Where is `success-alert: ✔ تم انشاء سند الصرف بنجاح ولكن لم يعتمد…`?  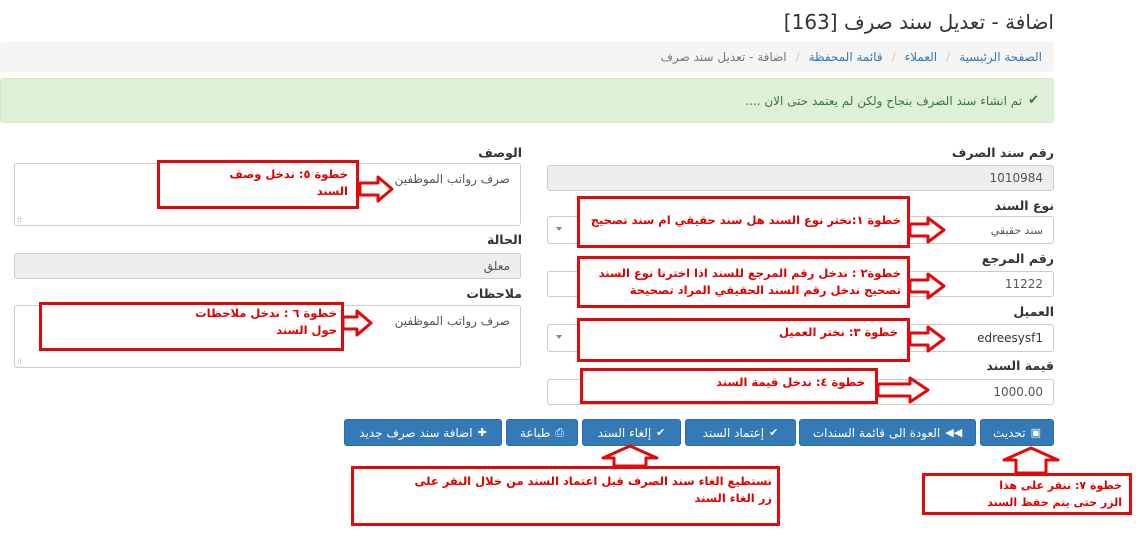
success-alert: ✔ تم انشاء سند الصرف بنجاح ولكن لم يعتمد… is located at coordinates (527, 100).